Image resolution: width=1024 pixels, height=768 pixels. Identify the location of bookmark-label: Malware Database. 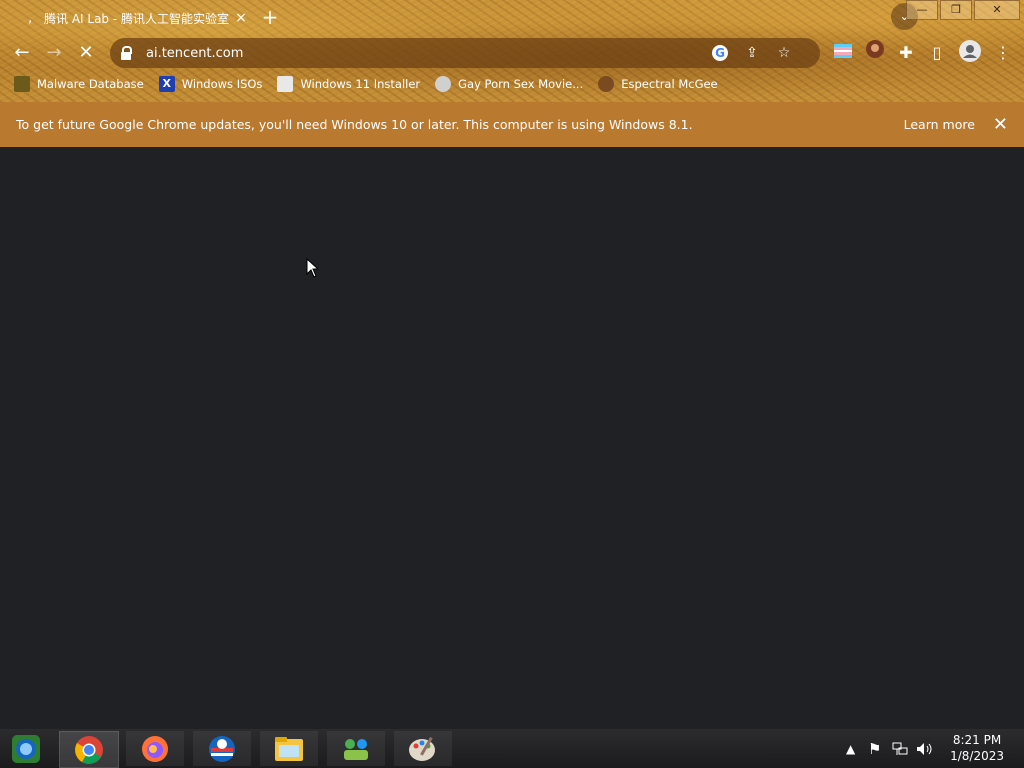
(90, 84).